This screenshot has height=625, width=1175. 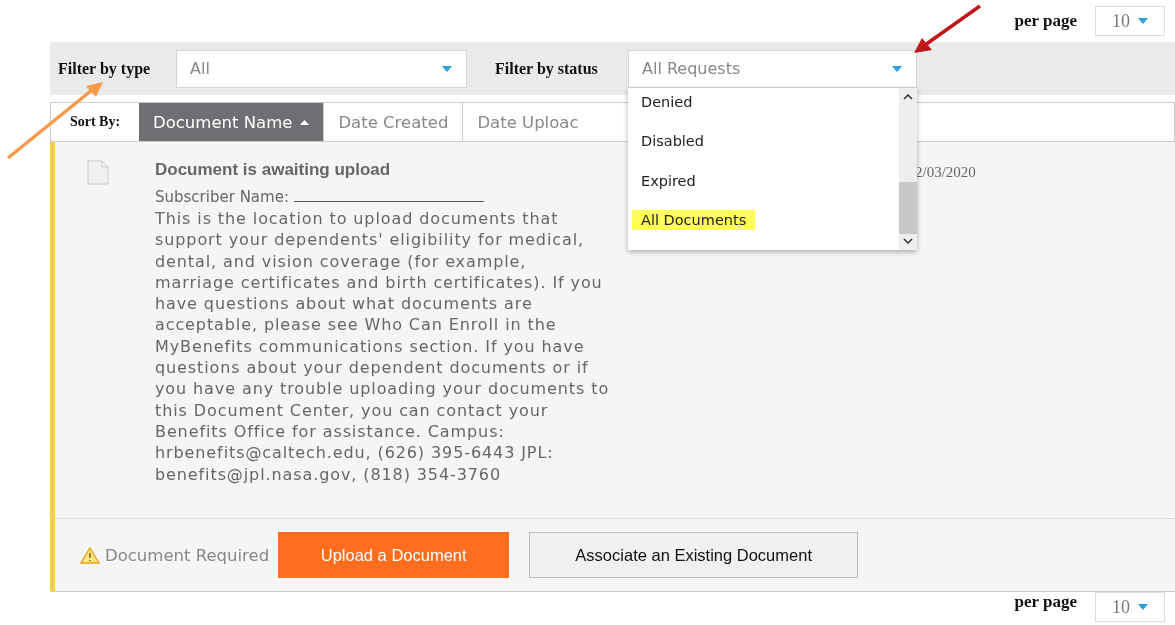 I want to click on document-title: Document is awaiting upload, so click(x=273, y=170).